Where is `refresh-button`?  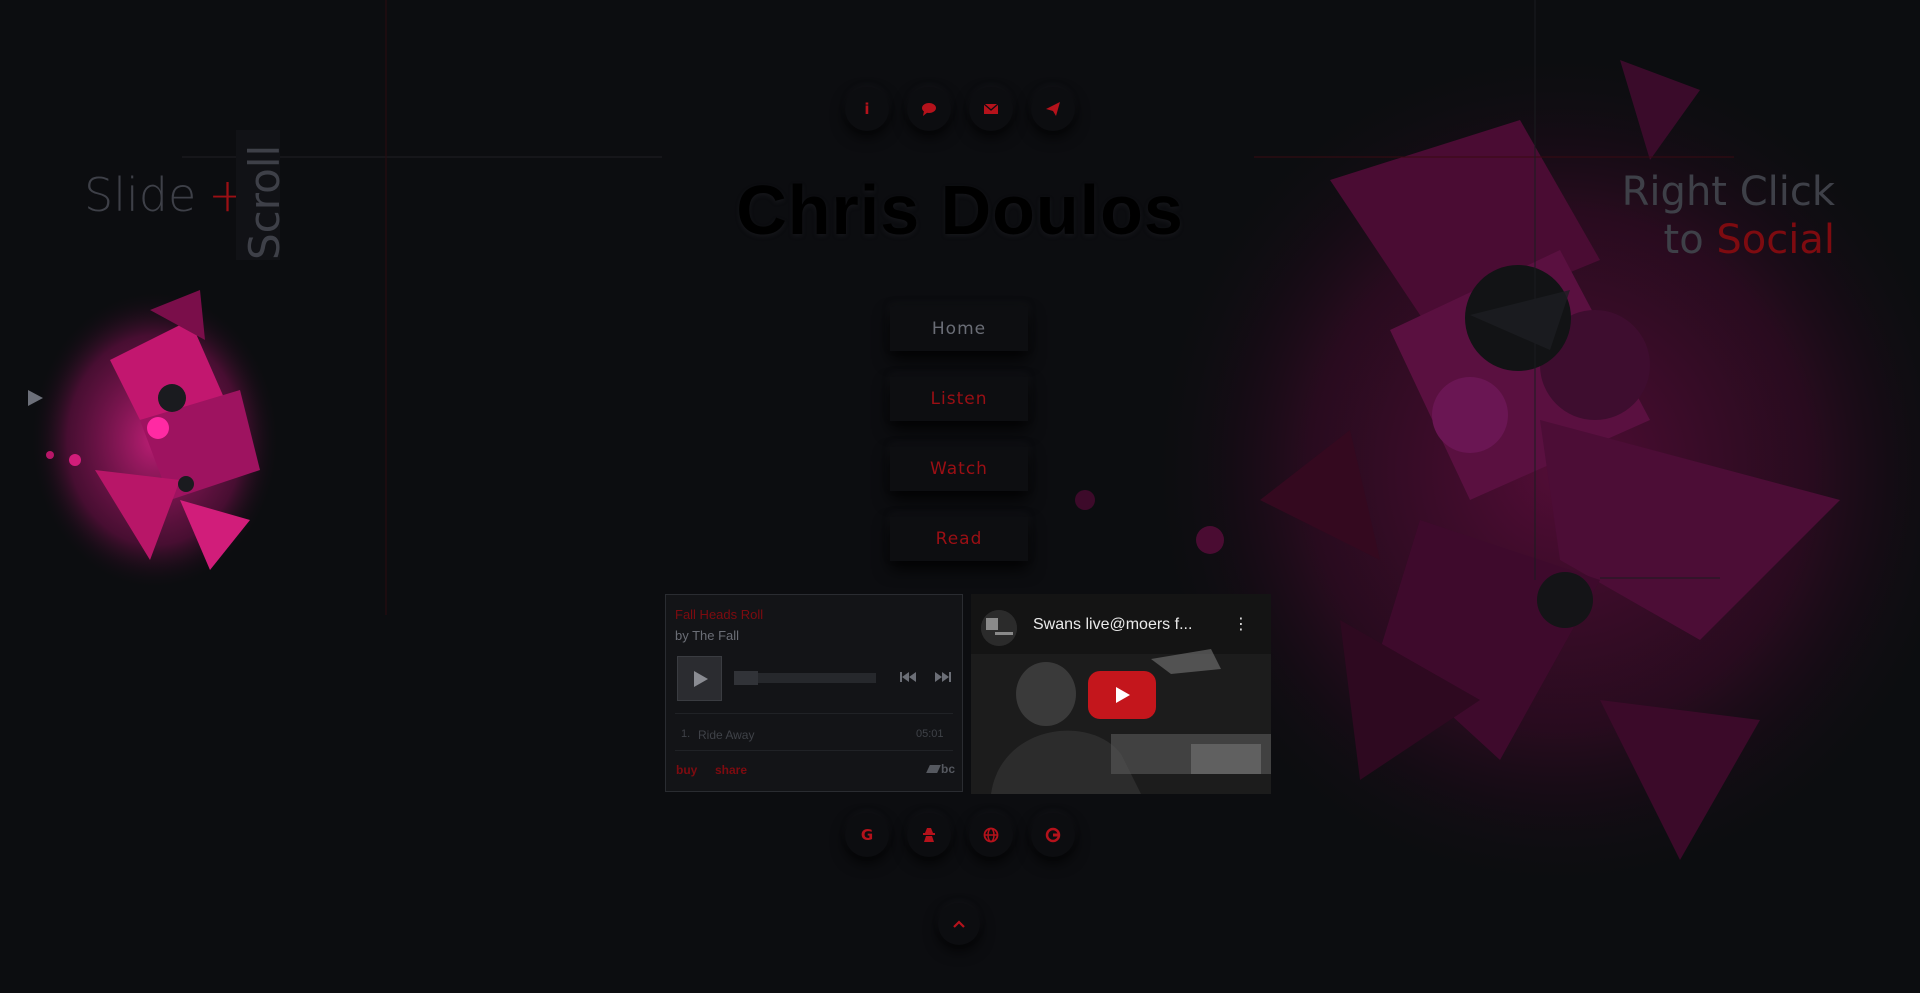
refresh-button is located at coordinates (1053, 835).